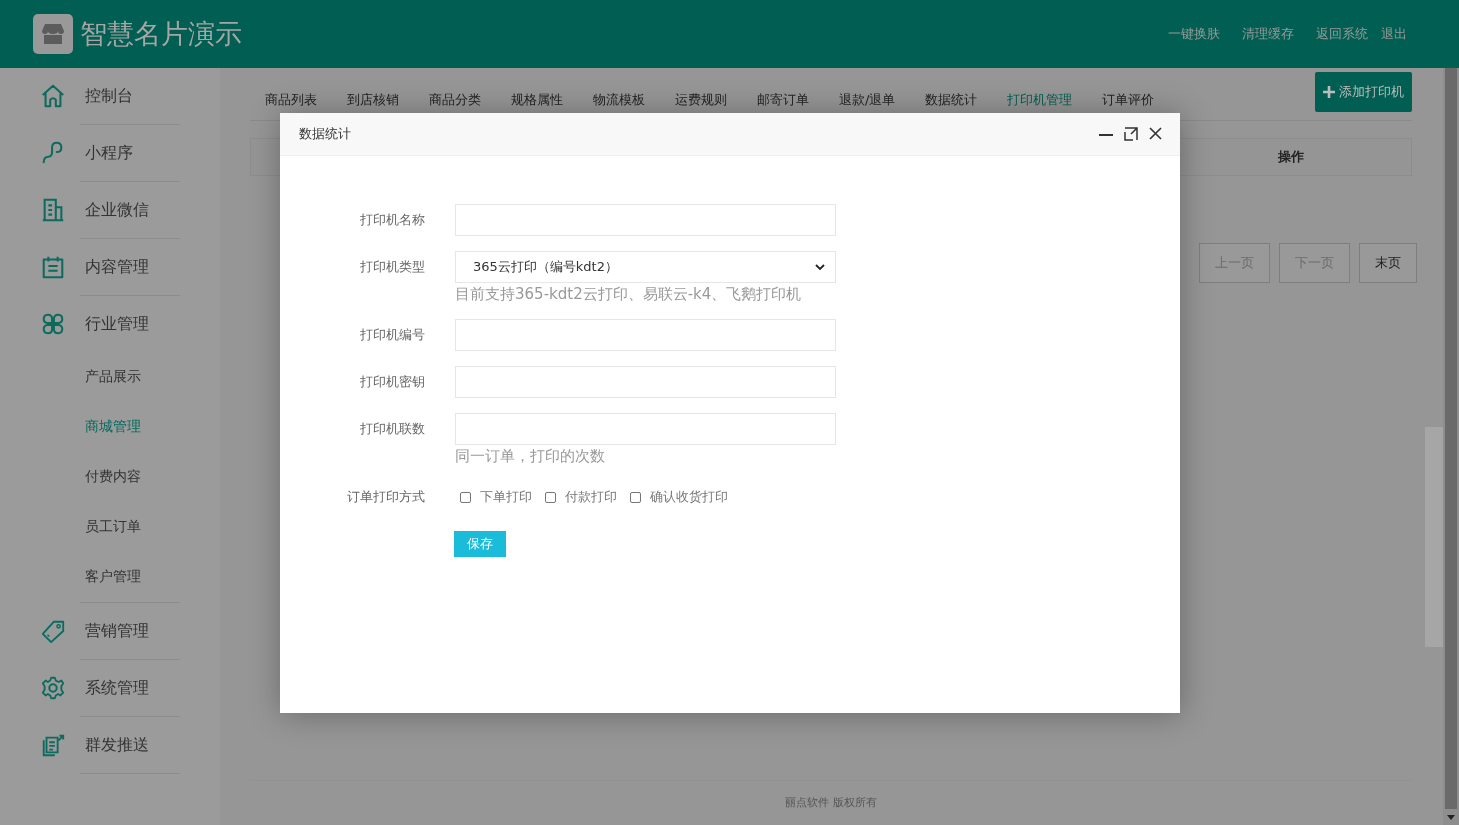 The image size is (1459, 825). I want to click on field-label: 打印机编号, so click(392, 335).